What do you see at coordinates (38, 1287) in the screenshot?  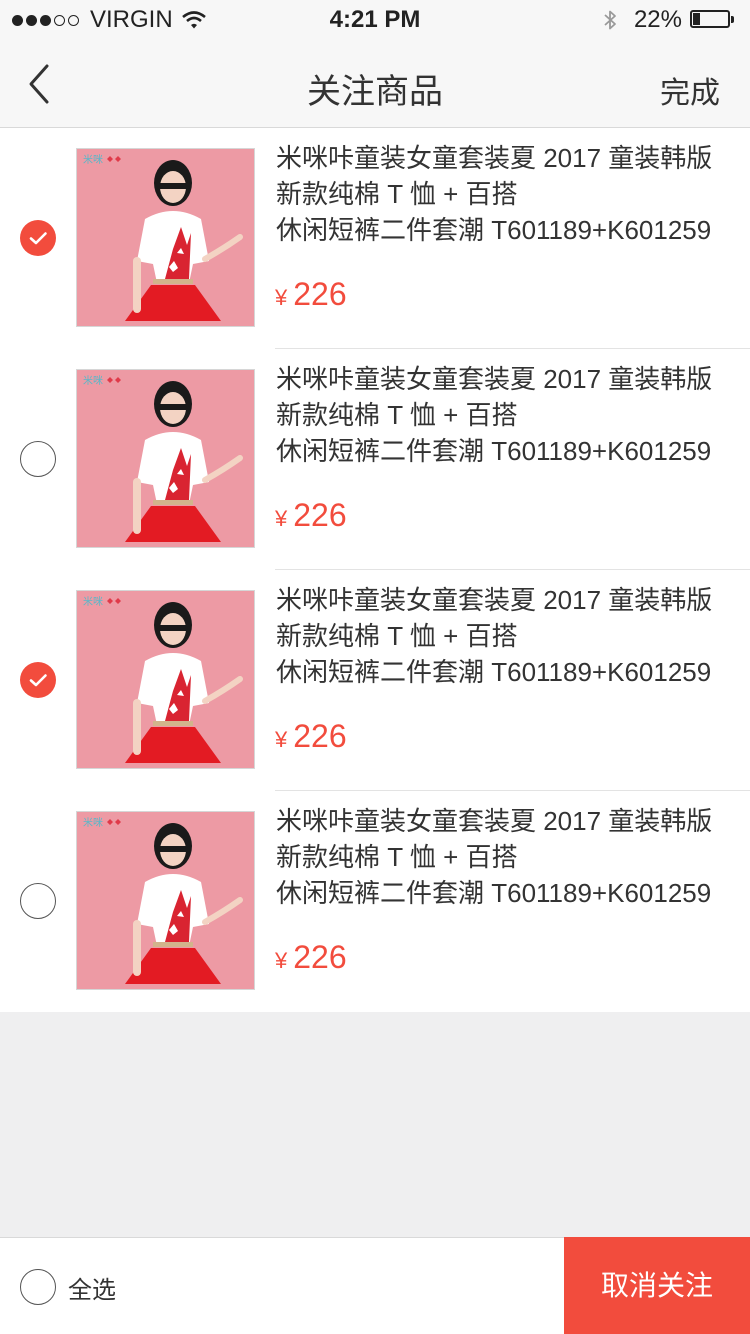 I see `select-all-checkbox` at bounding box center [38, 1287].